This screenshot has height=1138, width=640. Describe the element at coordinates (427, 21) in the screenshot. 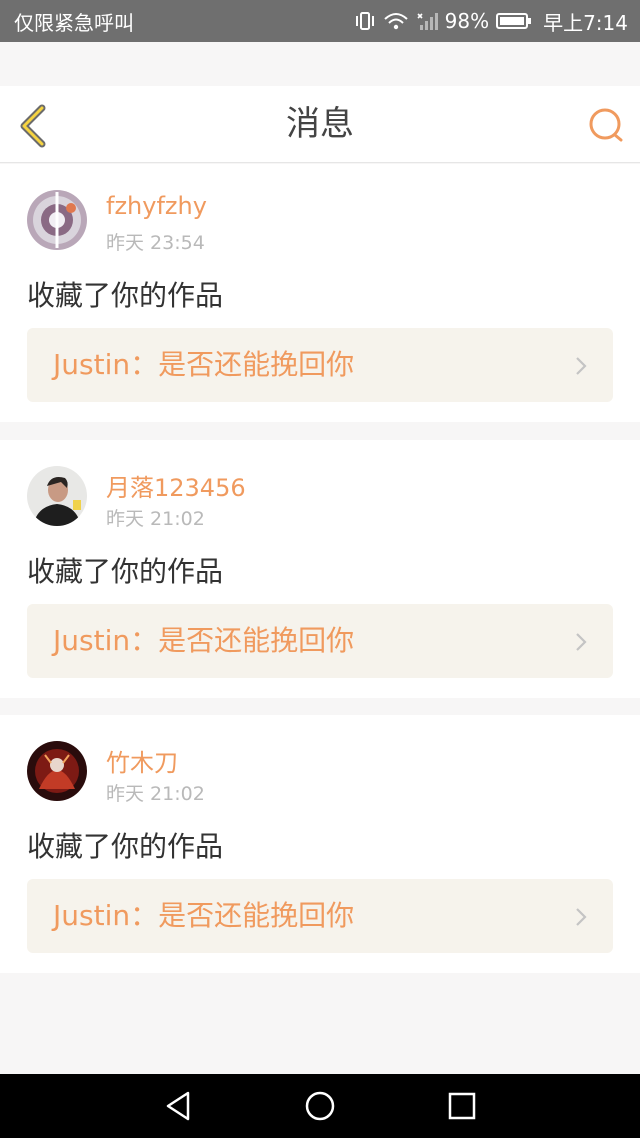

I see `signal-icon` at that location.